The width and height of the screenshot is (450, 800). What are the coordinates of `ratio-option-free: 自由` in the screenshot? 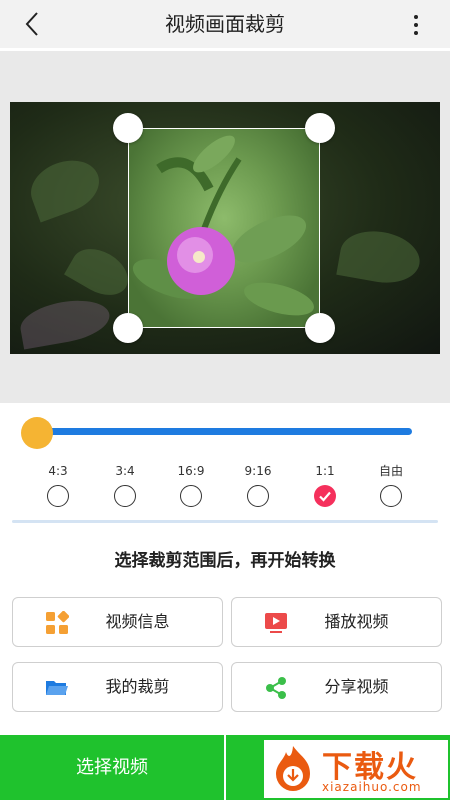 It's located at (391, 485).